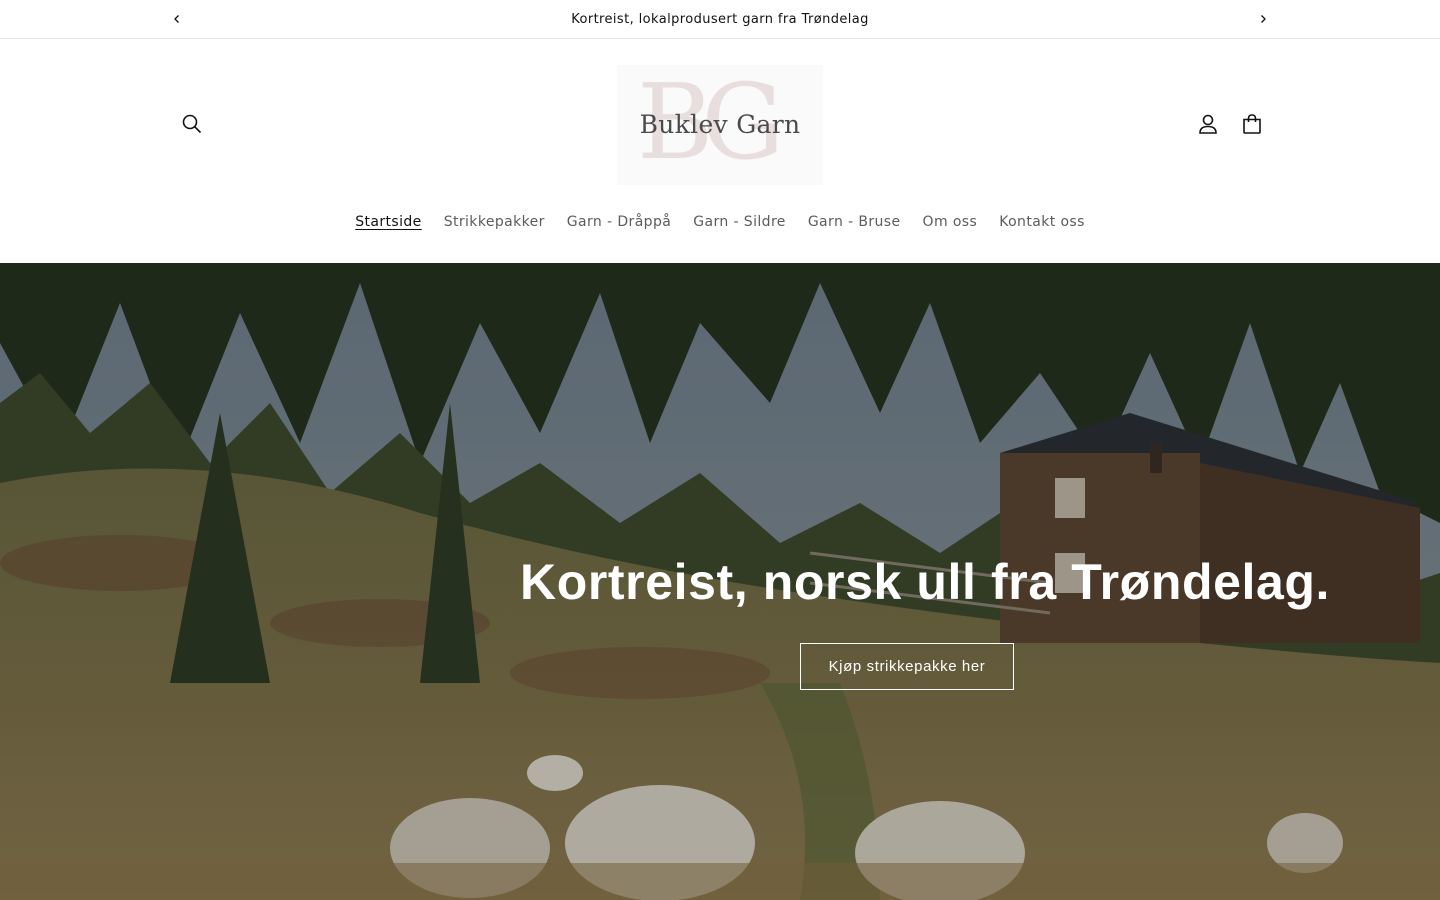 This screenshot has width=1440, height=900. I want to click on cart-button, so click(1252, 124).